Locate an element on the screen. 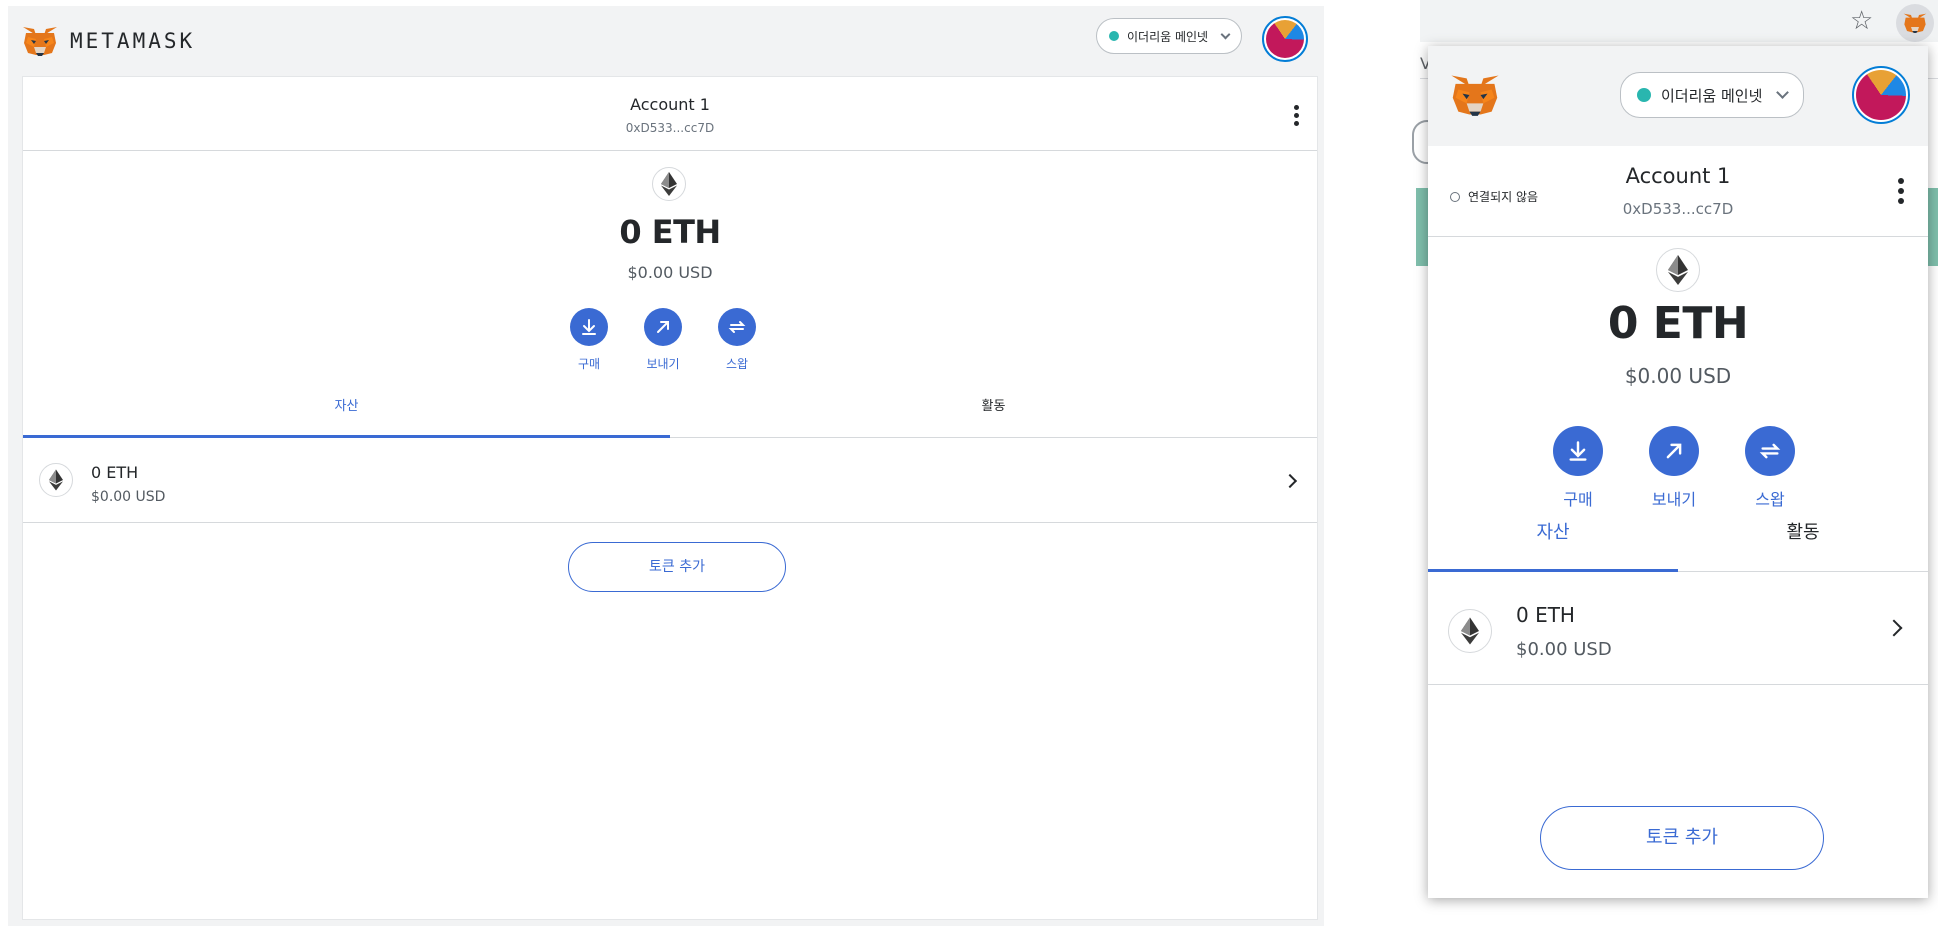 The width and height of the screenshot is (1938, 926). app-header: METAMASK 이더리움 메인넷 is located at coordinates (666, 41).